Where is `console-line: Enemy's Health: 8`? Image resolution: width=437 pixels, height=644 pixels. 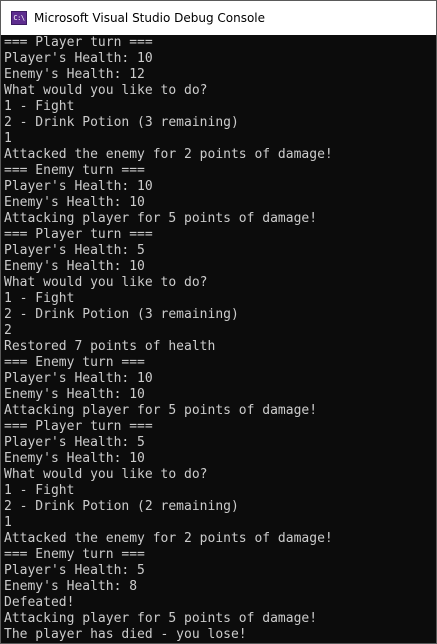 console-line: Enemy's Health: 8 is located at coordinates (71, 586).